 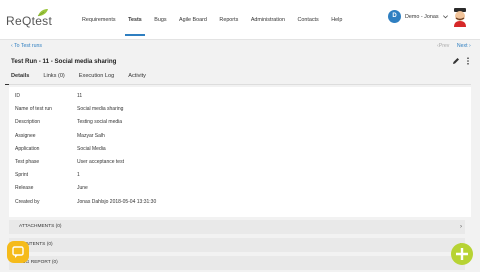 I want to click on prev-link: ‹Prev, so click(x=443, y=46).